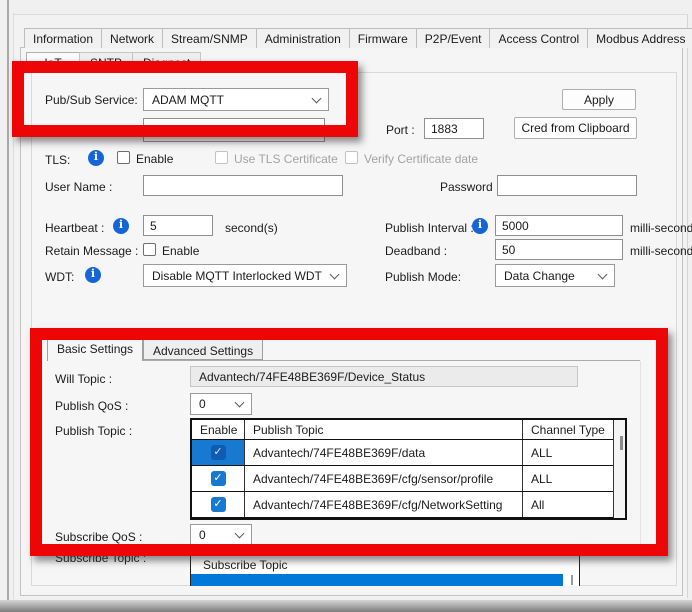  What do you see at coordinates (101, 558) in the screenshot?
I see `subscribe-topic-label: Subscribe Topic :` at bounding box center [101, 558].